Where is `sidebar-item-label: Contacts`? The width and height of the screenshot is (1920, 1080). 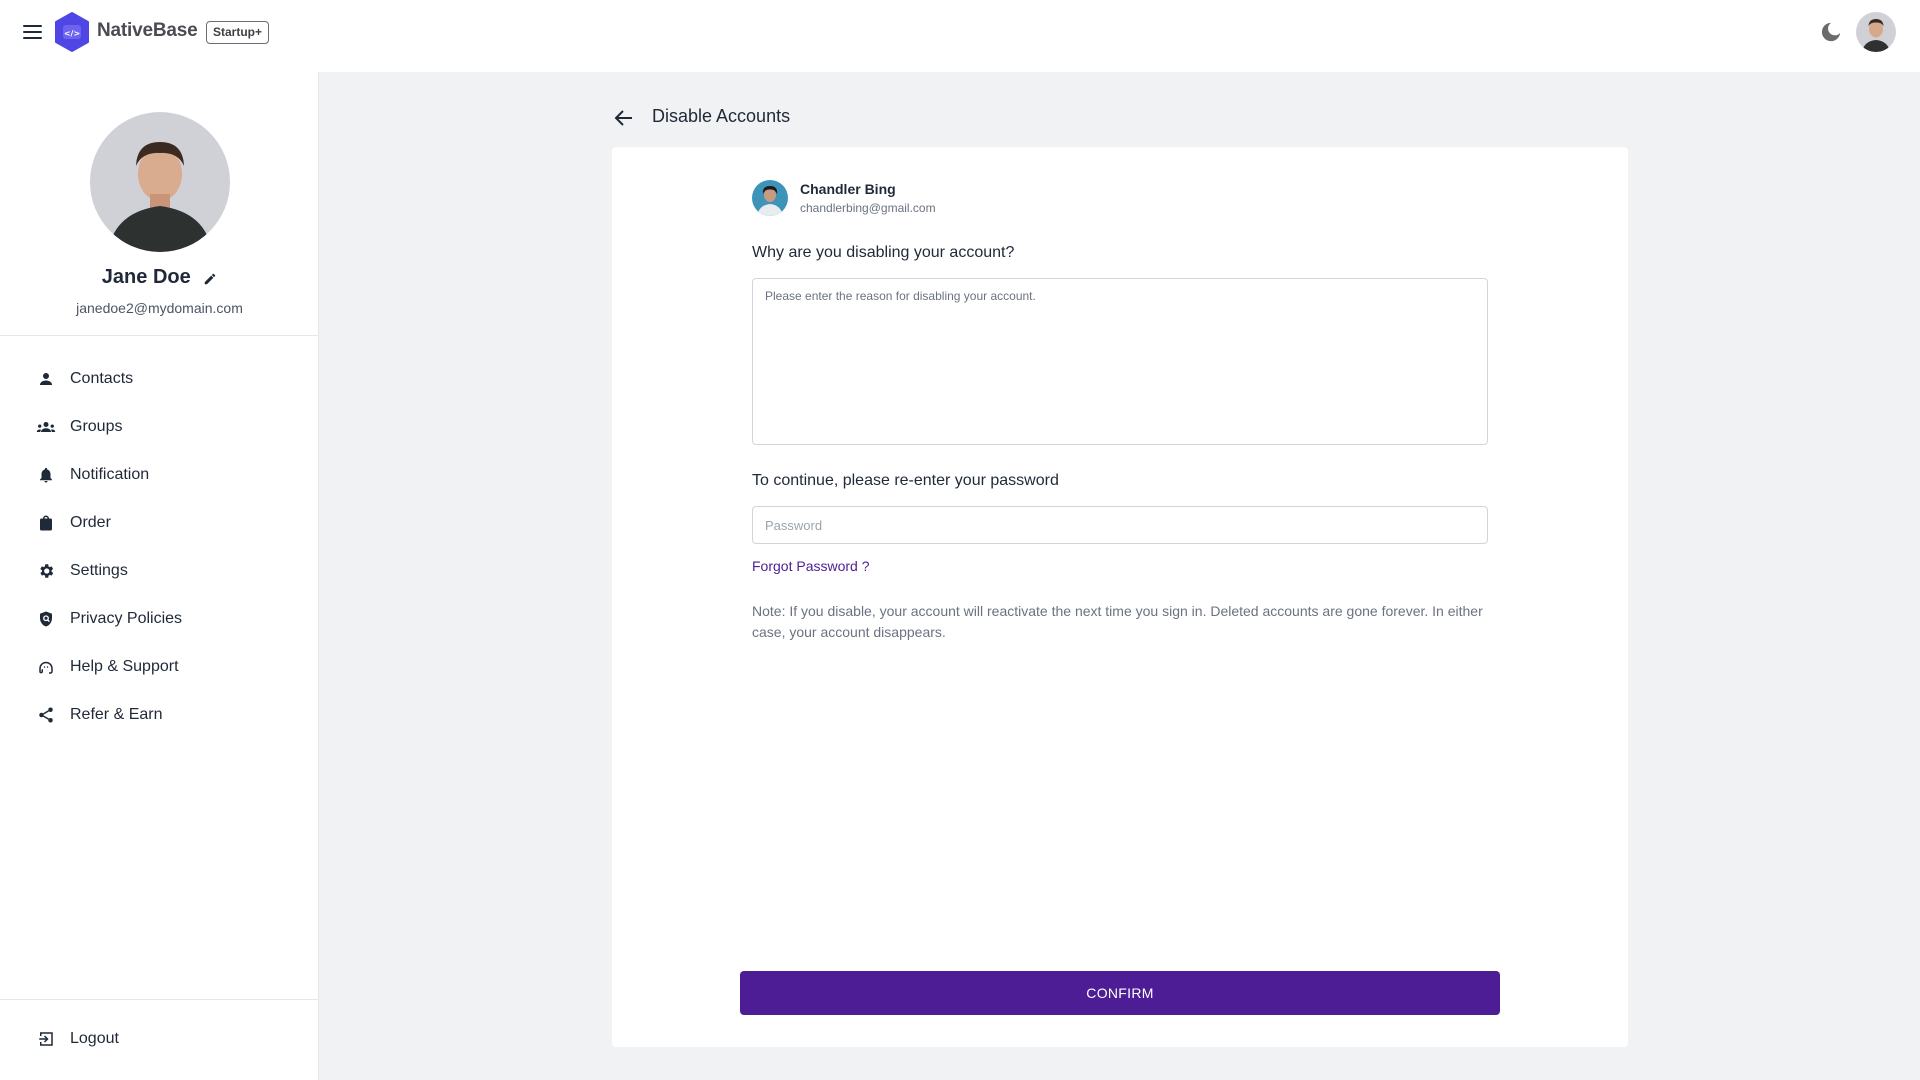
sidebar-item-label: Contacts is located at coordinates (102, 378).